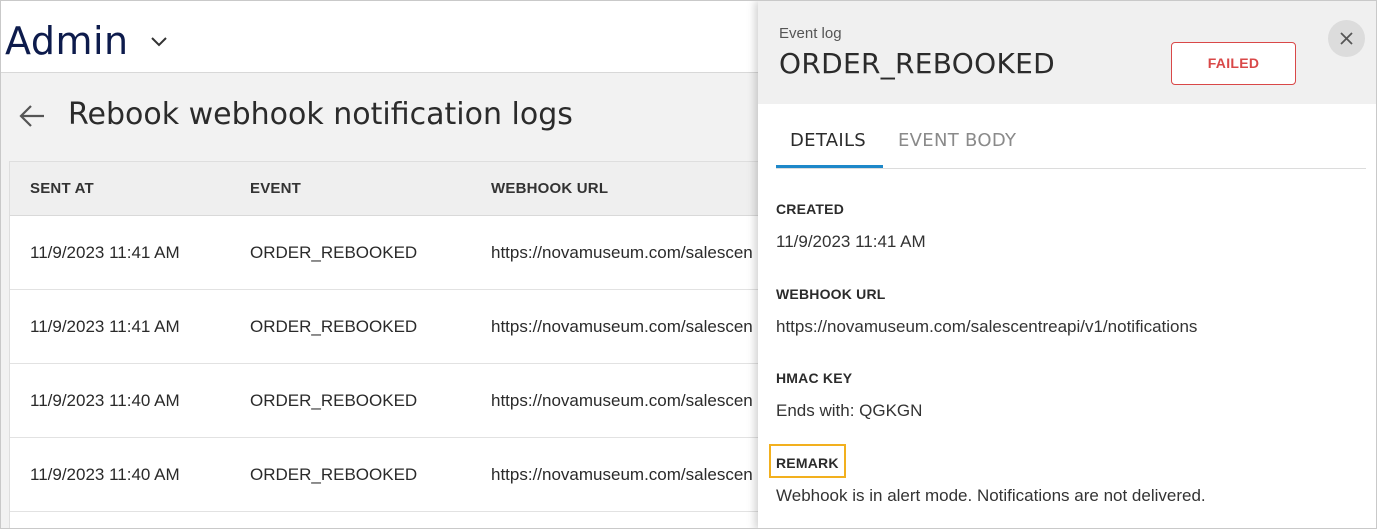 This screenshot has height=529, width=1377. What do you see at coordinates (549, 188) in the screenshot?
I see `column-header-webhook-url: WEBHOOK URL` at bounding box center [549, 188].